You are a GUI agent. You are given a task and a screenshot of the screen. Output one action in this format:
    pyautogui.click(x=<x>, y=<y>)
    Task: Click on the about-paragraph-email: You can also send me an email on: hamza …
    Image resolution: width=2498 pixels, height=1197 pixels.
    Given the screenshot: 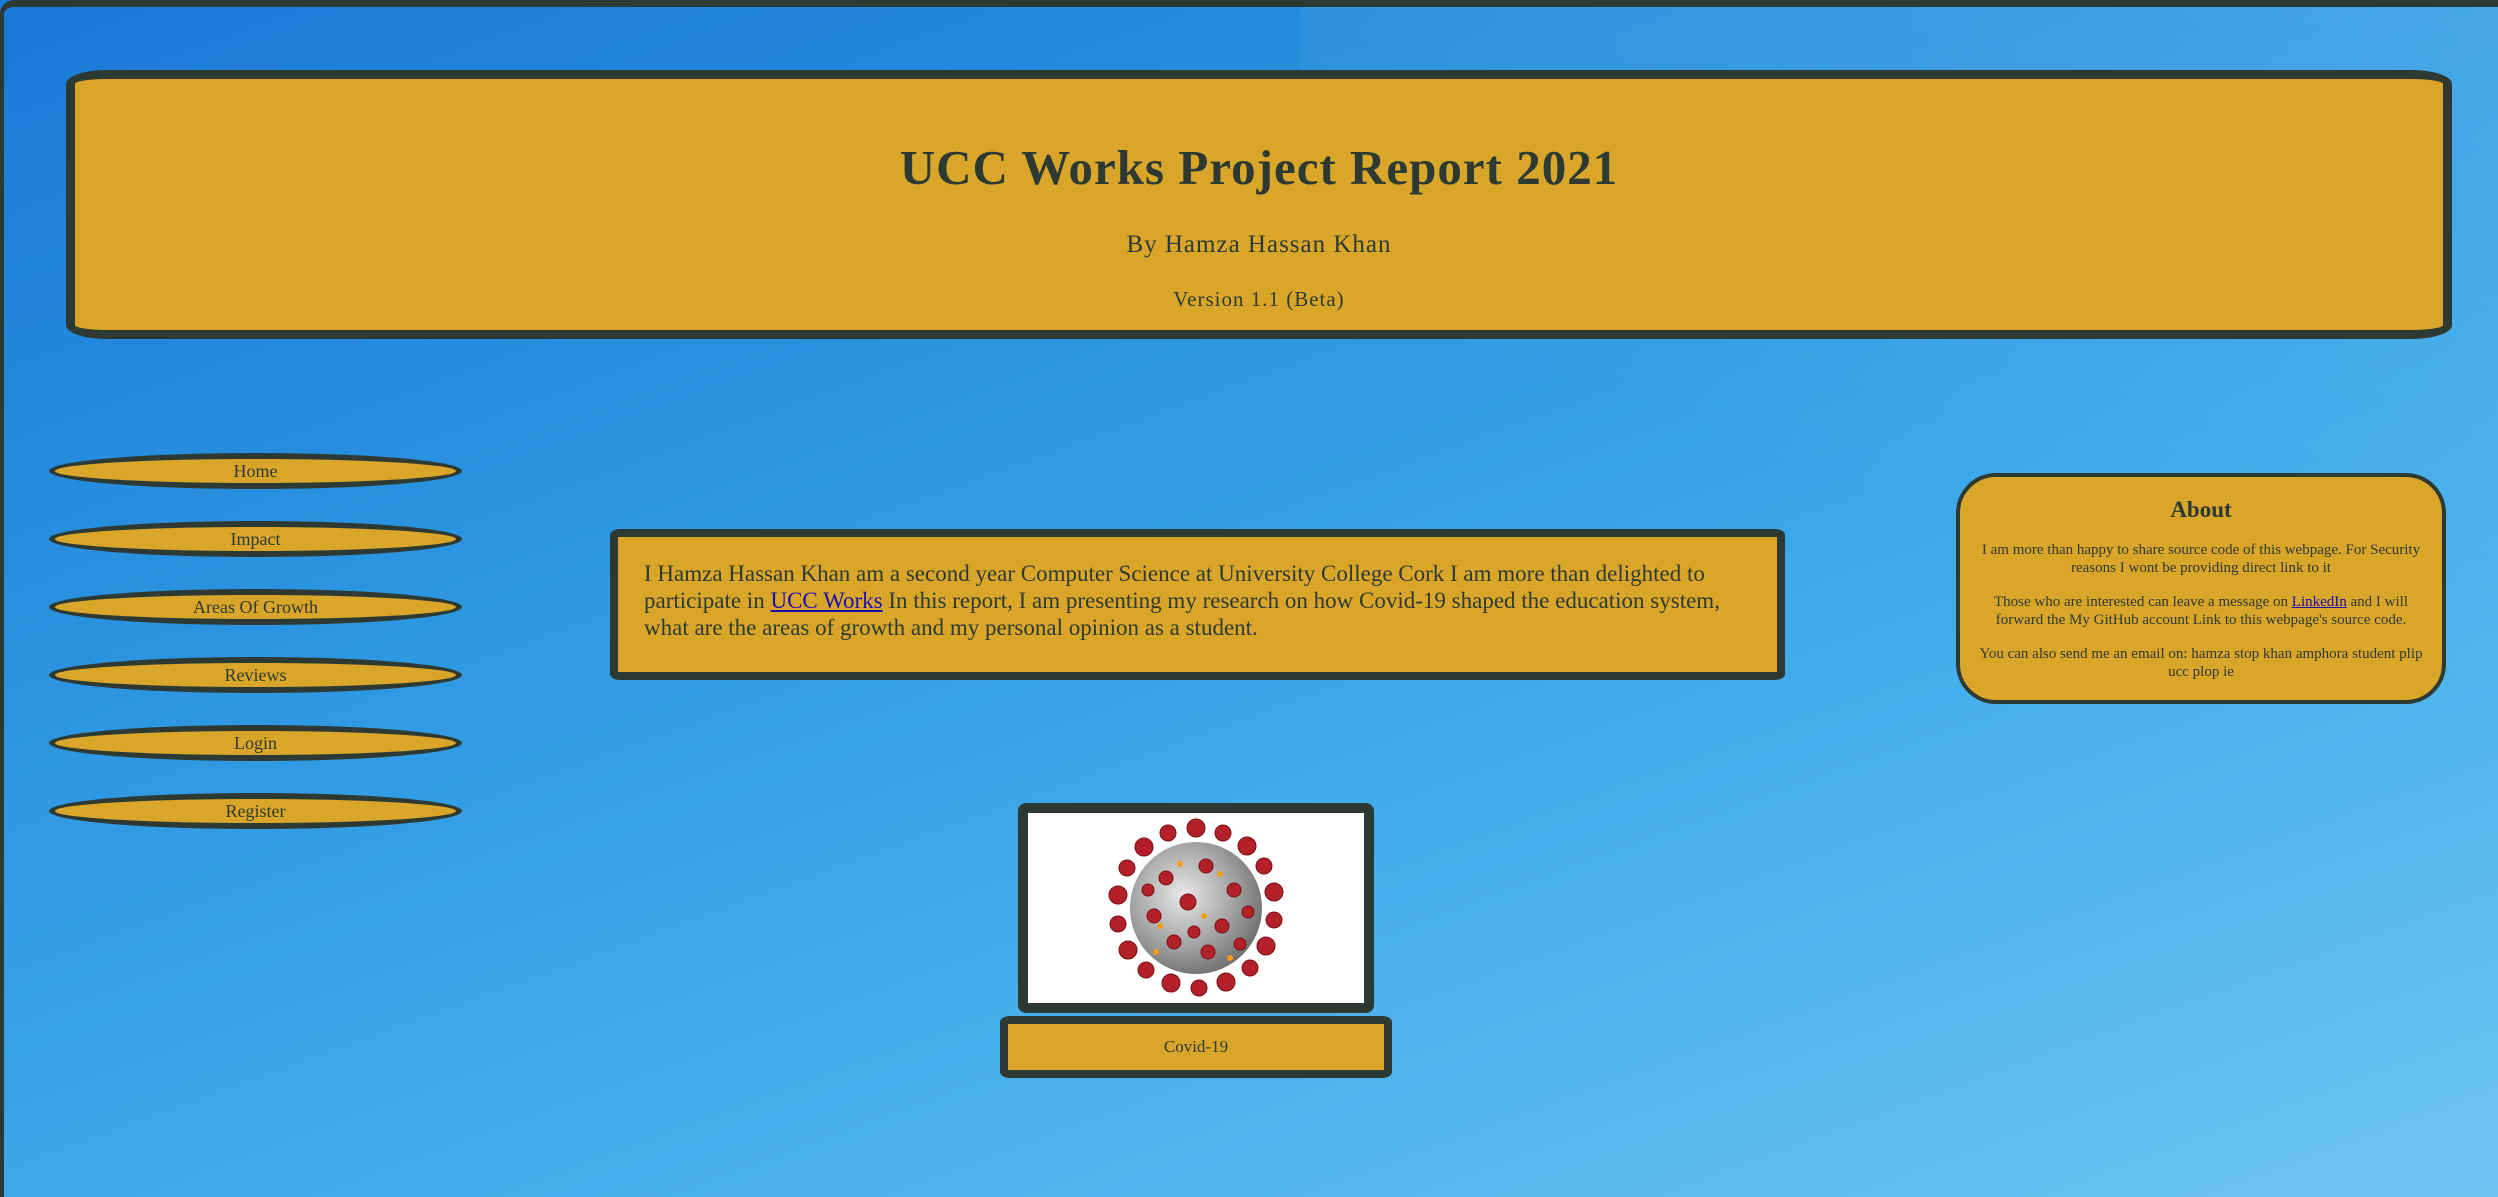 What is the action you would take?
    pyautogui.click(x=2201, y=663)
    